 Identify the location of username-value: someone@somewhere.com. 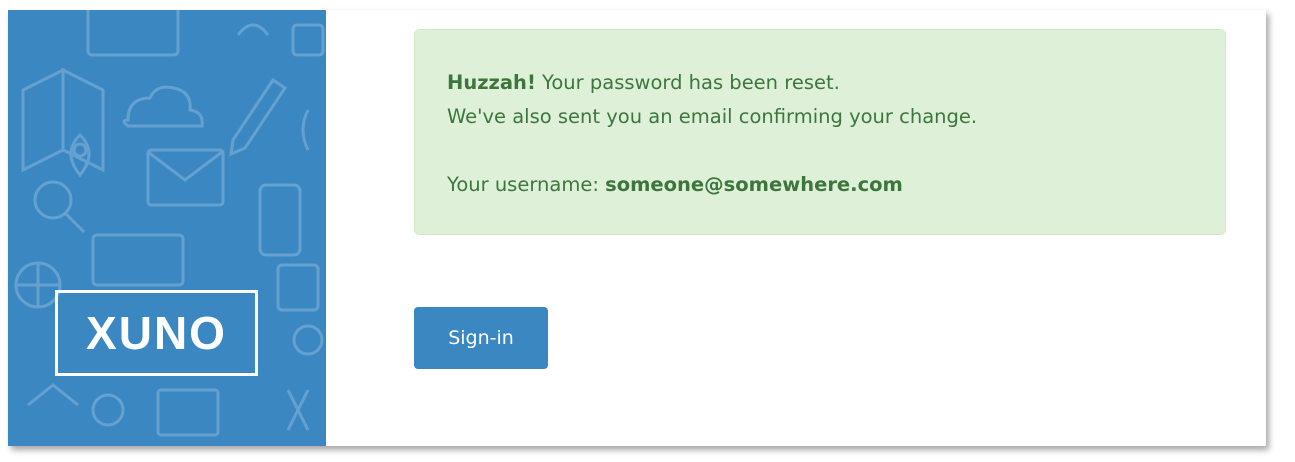
(754, 184).